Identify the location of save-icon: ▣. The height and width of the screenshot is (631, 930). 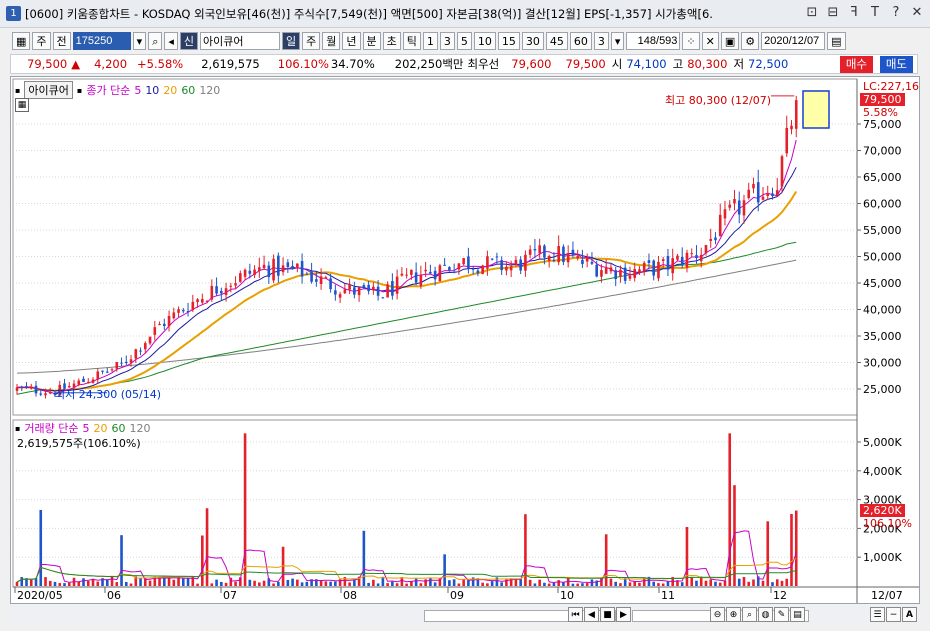
(730, 40).